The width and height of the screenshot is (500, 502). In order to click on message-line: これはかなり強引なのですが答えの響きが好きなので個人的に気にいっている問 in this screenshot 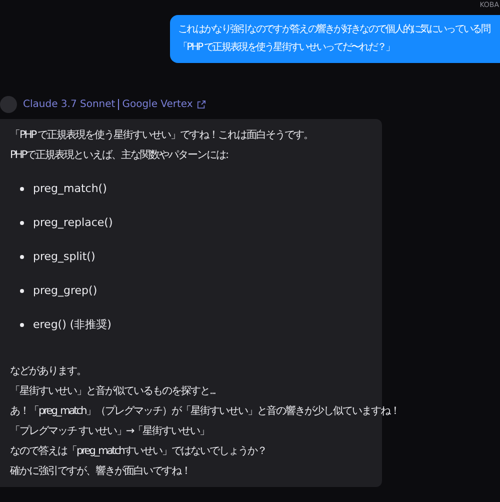, I will do `click(334, 29)`.